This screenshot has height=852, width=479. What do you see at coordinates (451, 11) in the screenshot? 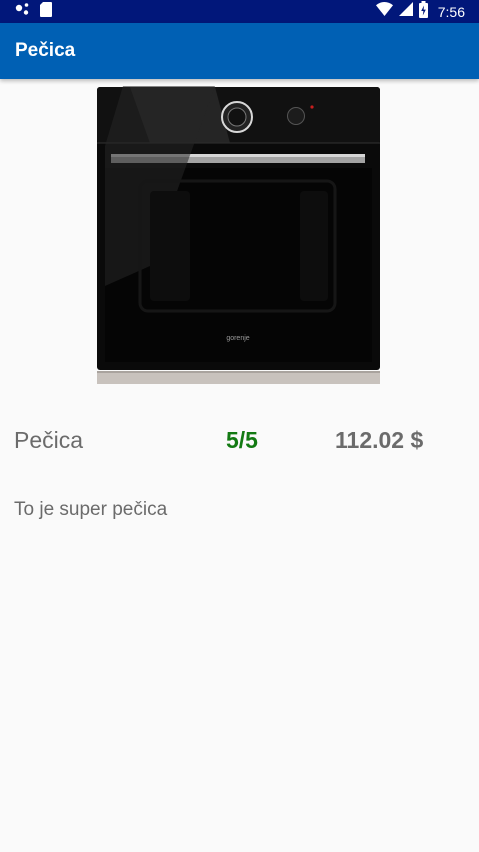
I see `status-time: 7:56` at bounding box center [451, 11].